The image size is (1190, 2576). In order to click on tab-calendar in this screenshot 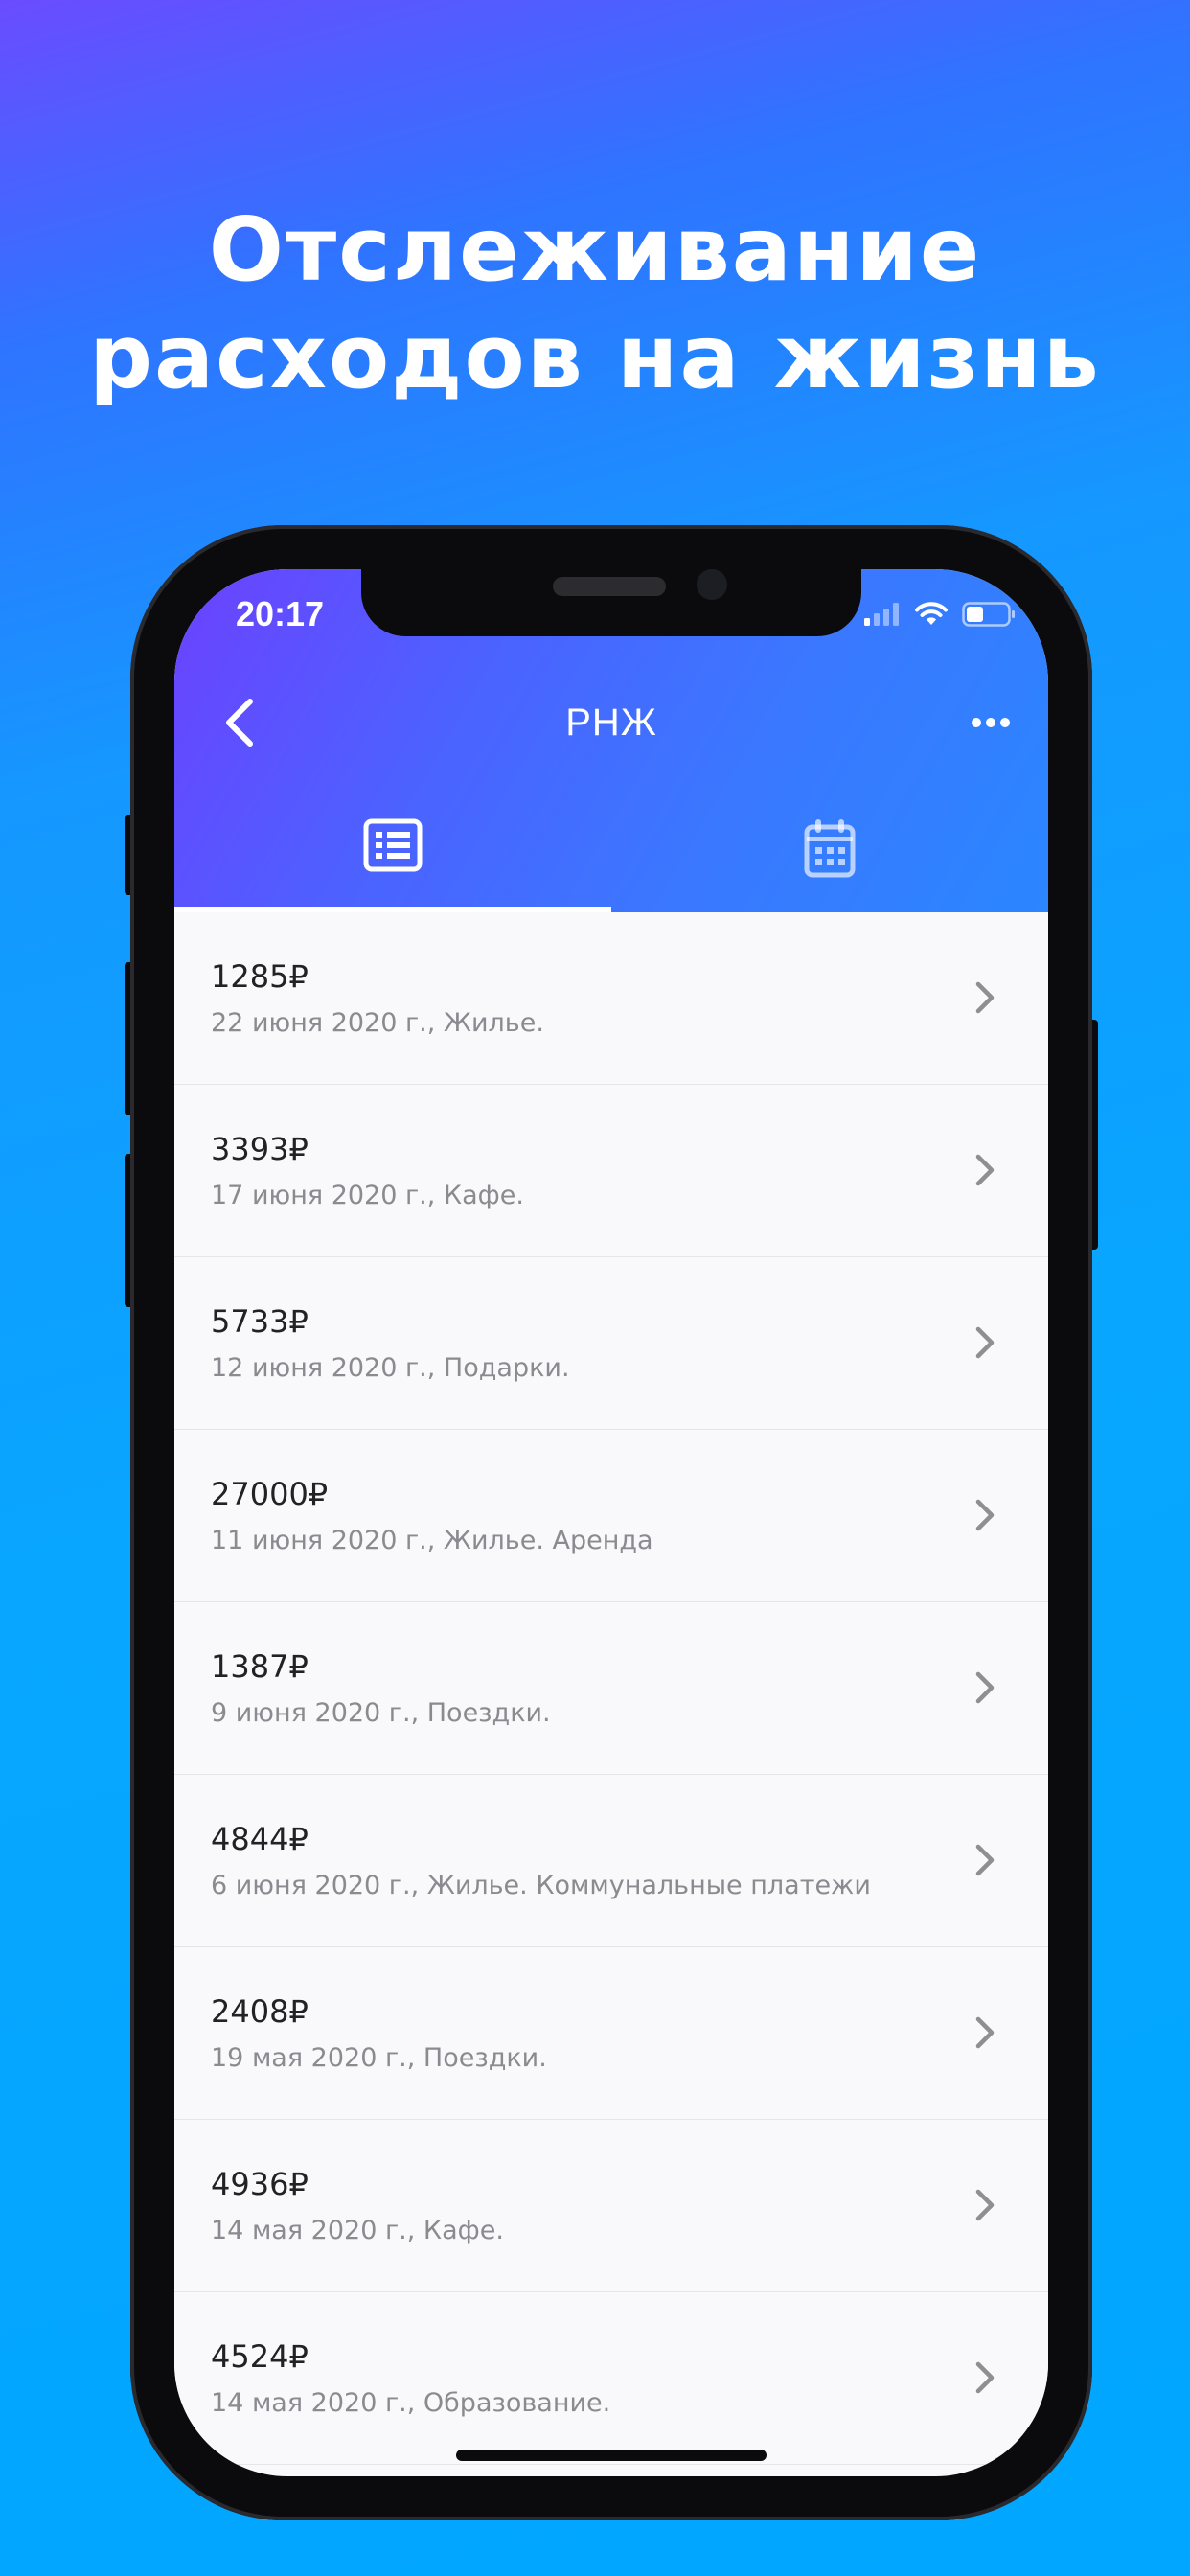, I will do `click(829, 855)`.